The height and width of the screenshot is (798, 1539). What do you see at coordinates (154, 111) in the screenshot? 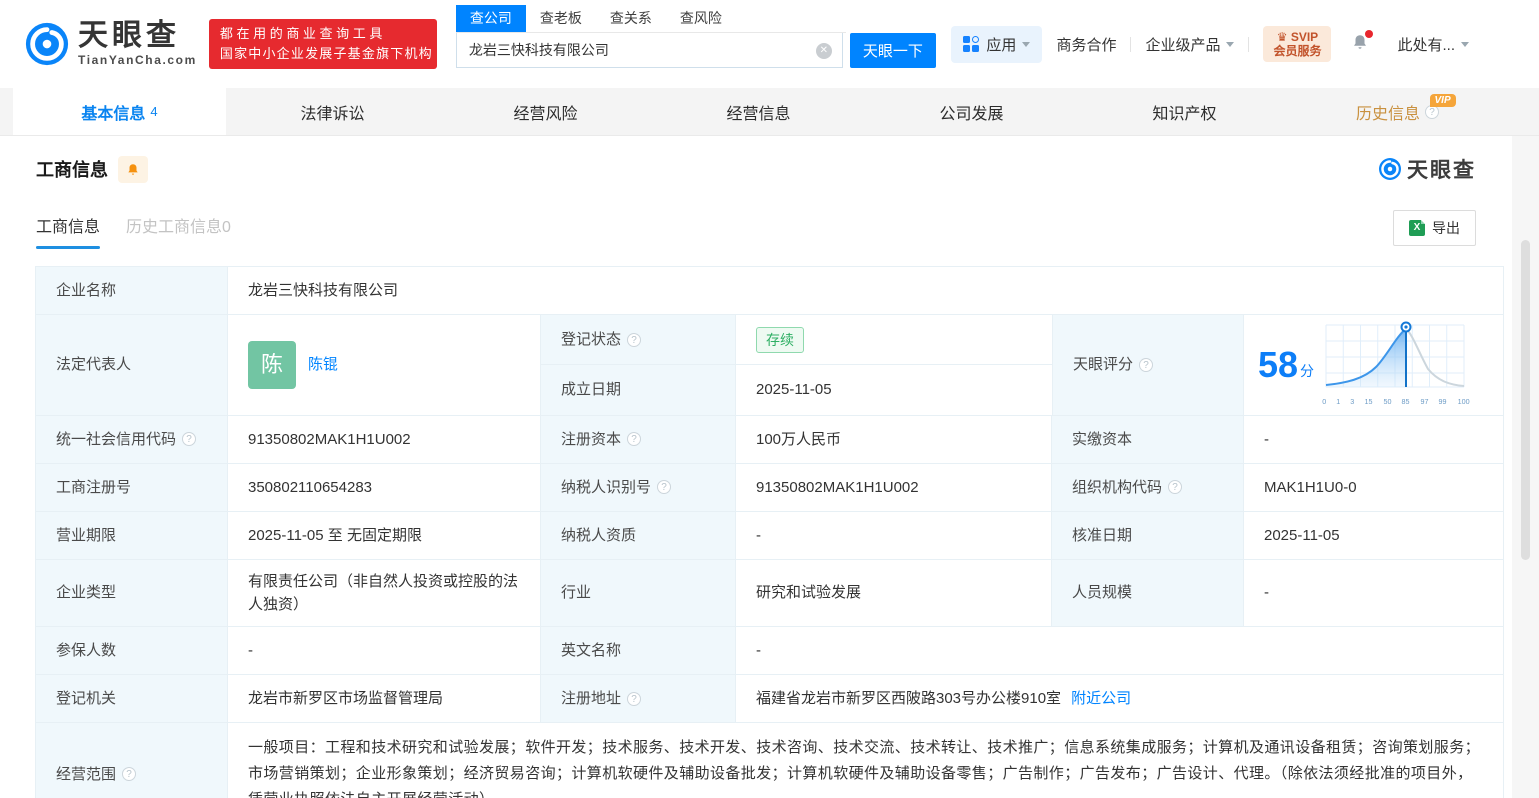
I see `tab-count: 4` at bounding box center [154, 111].